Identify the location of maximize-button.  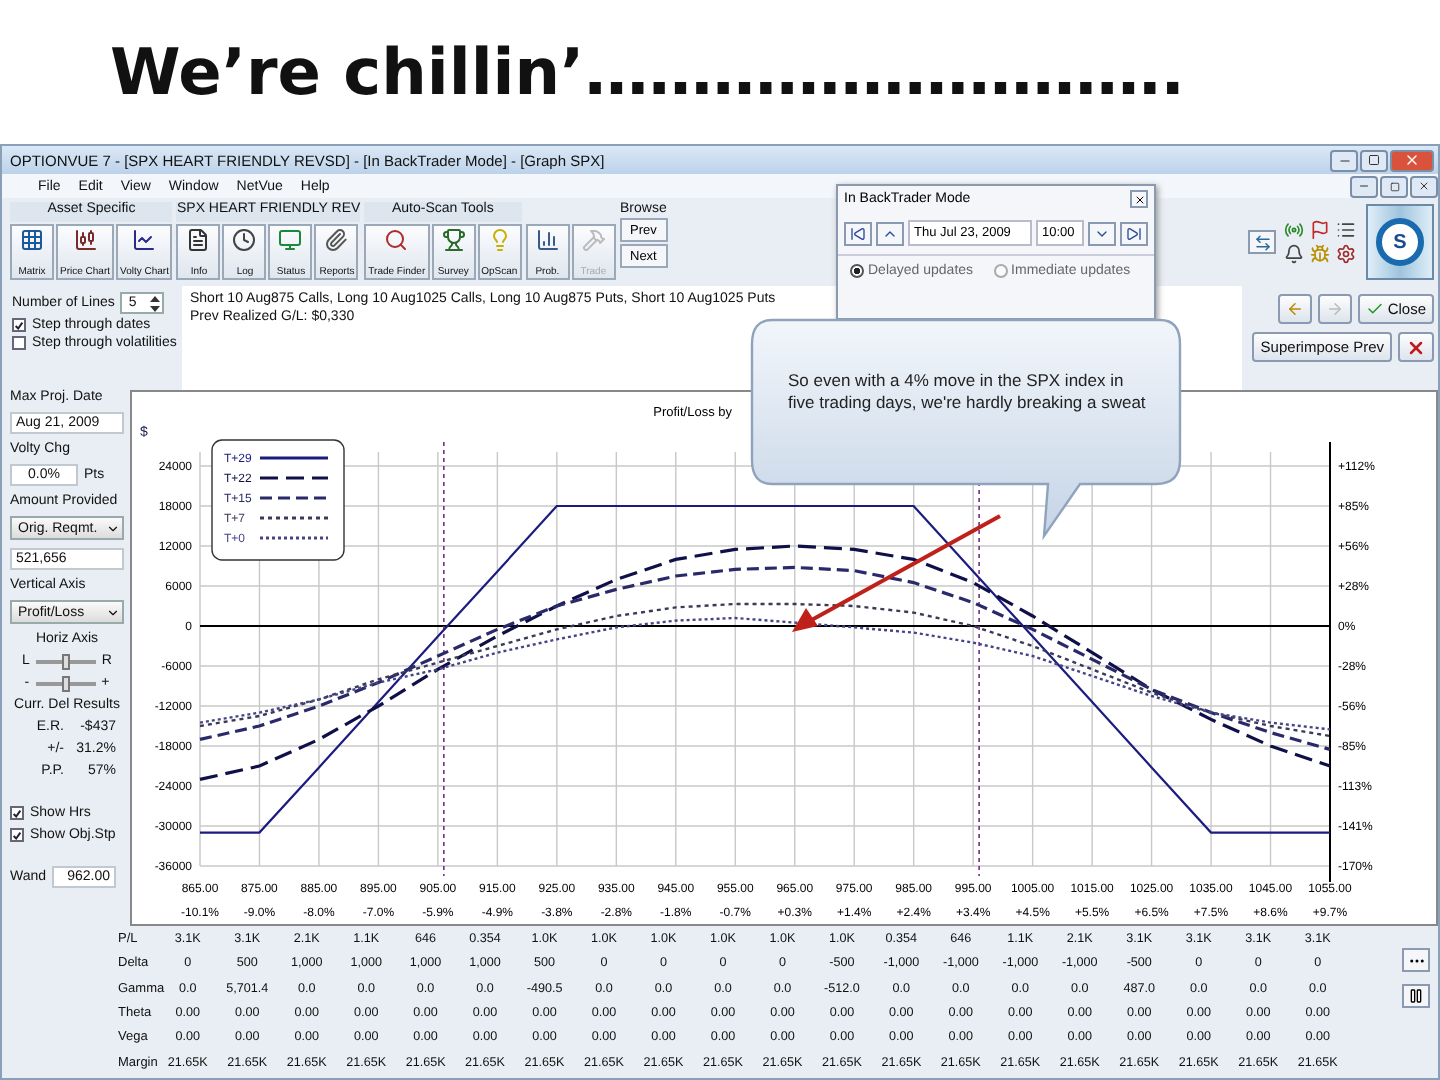
(1374, 160).